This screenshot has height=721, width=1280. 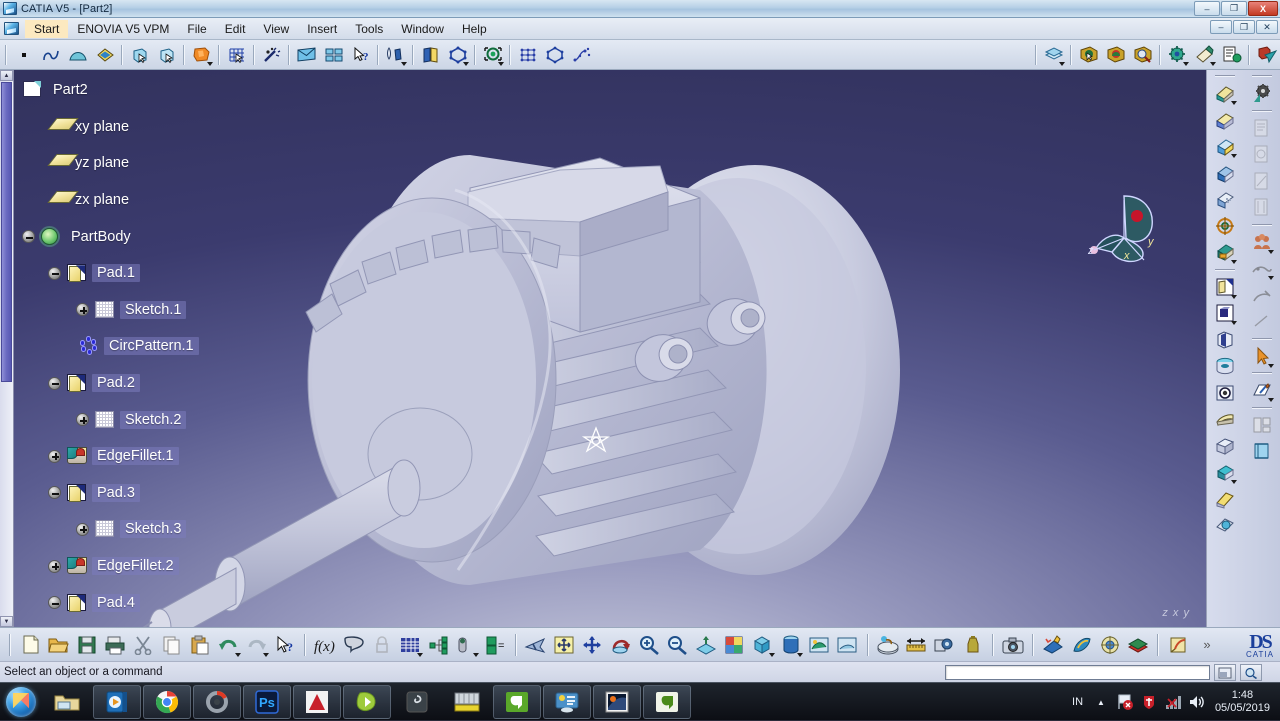 What do you see at coordinates (115, 644) in the screenshot?
I see `print-icon` at bounding box center [115, 644].